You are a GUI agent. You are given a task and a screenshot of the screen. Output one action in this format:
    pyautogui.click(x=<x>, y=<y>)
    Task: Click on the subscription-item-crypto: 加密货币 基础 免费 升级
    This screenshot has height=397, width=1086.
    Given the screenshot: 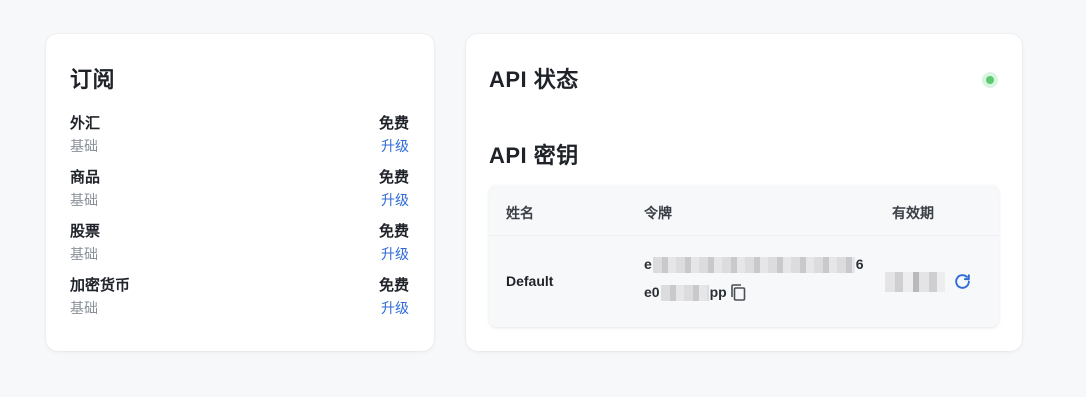 What is the action you would take?
    pyautogui.click(x=239, y=299)
    